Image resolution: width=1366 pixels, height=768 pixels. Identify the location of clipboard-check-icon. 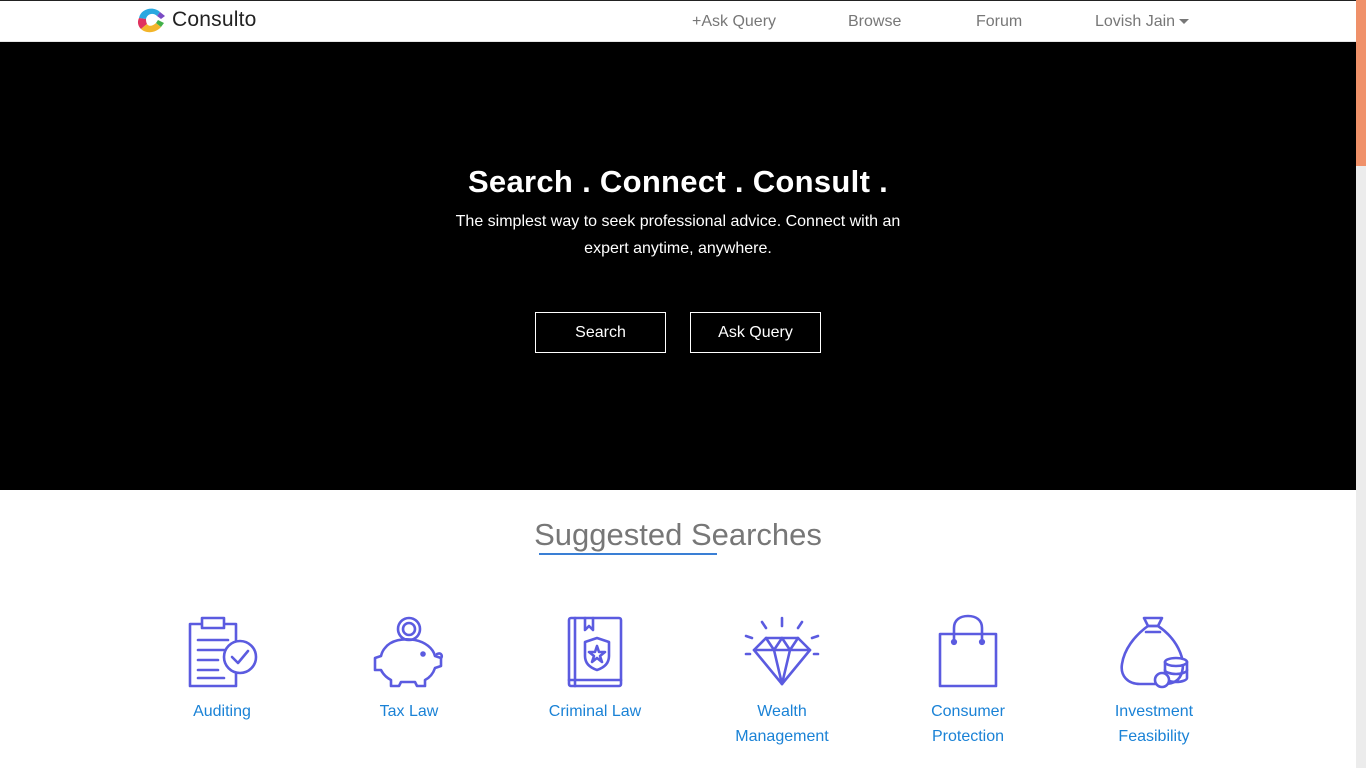
(223, 652).